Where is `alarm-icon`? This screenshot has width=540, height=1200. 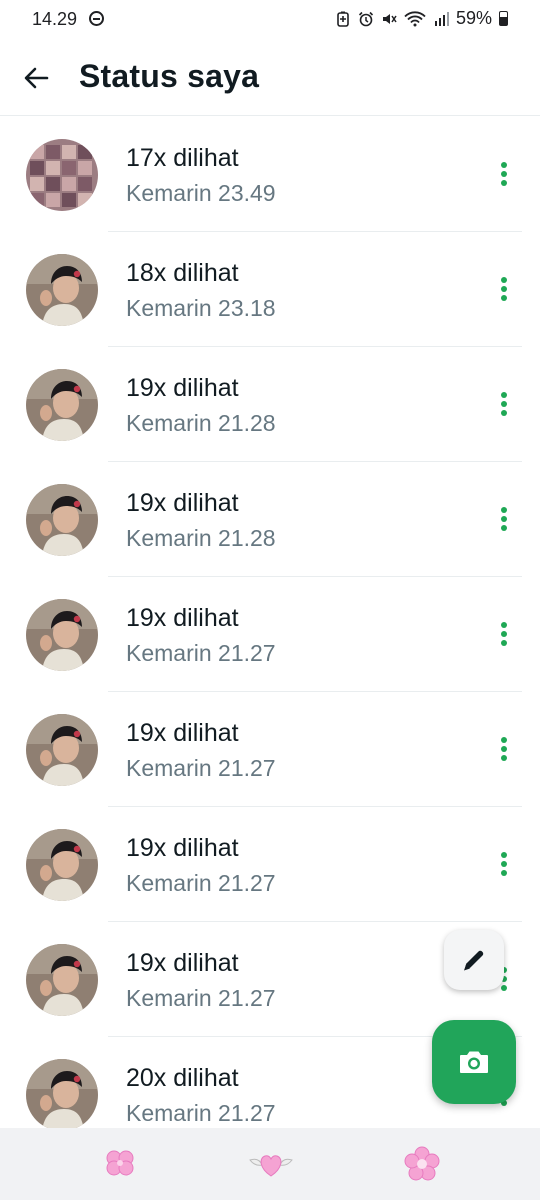 alarm-icon is located at coordinates (366, 18).